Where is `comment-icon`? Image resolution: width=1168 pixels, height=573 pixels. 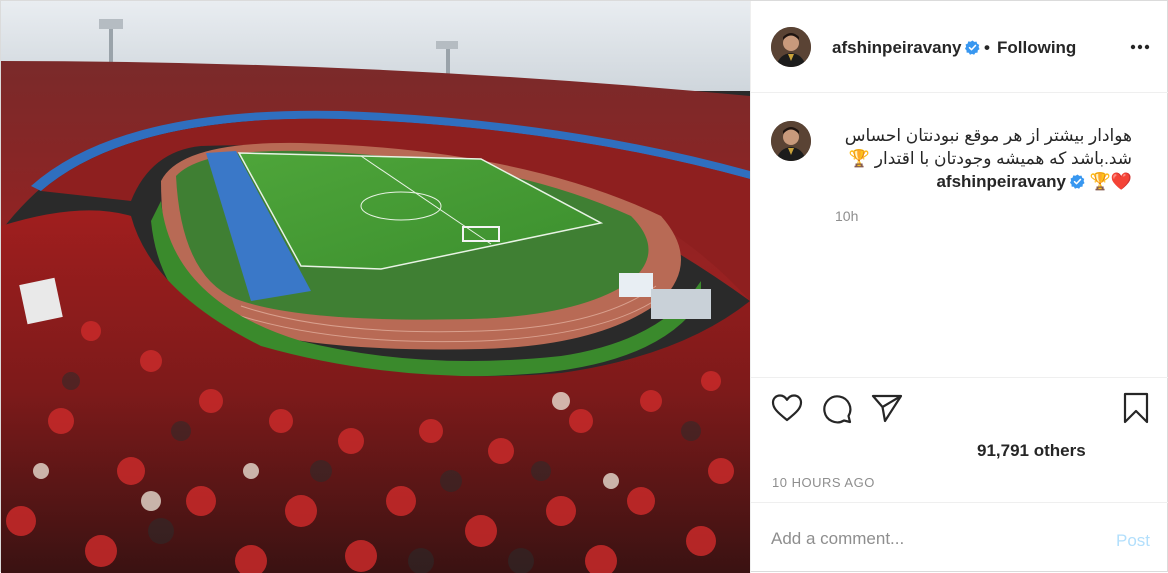
comment-icon is located at coordinates (837, 409).